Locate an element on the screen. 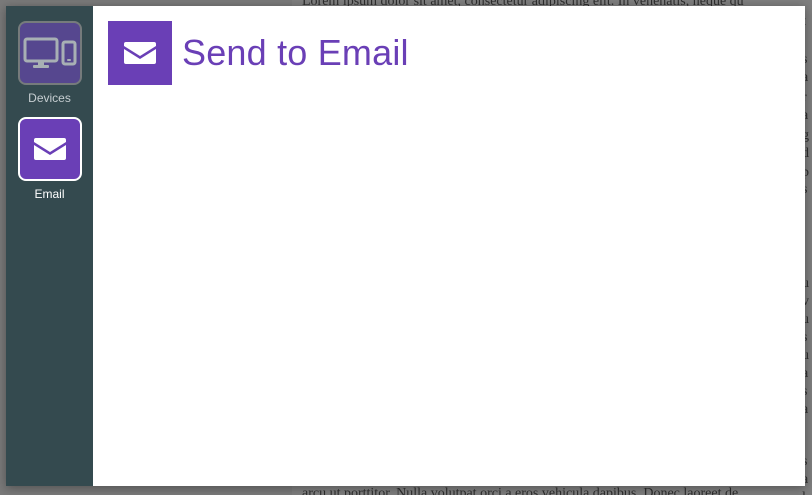 Image resolution: width=812 pixels, height=495 pixels. sidebar-item-label: Devices is located at coordinates (49, 98).